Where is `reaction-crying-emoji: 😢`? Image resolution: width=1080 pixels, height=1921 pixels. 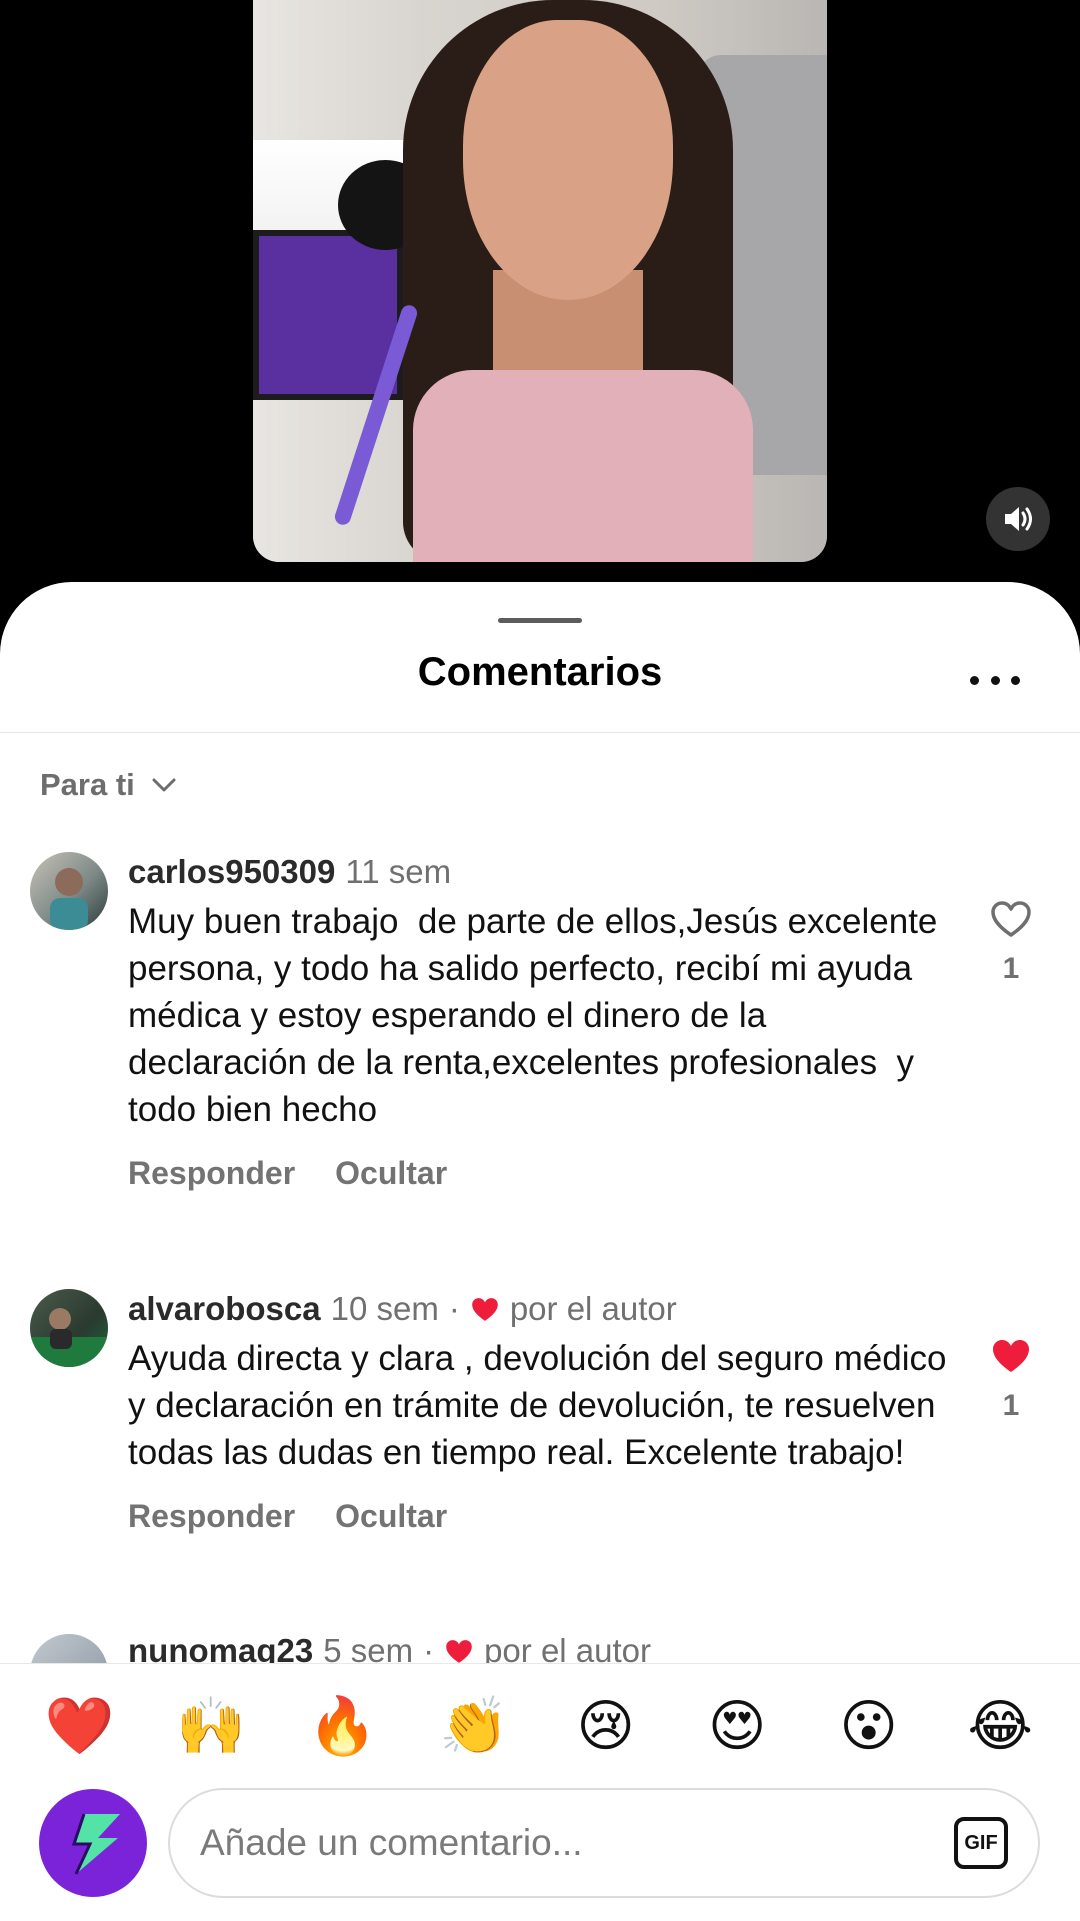 reaction-crying-emoji: 😢 is located at coordinates (606, 1726).